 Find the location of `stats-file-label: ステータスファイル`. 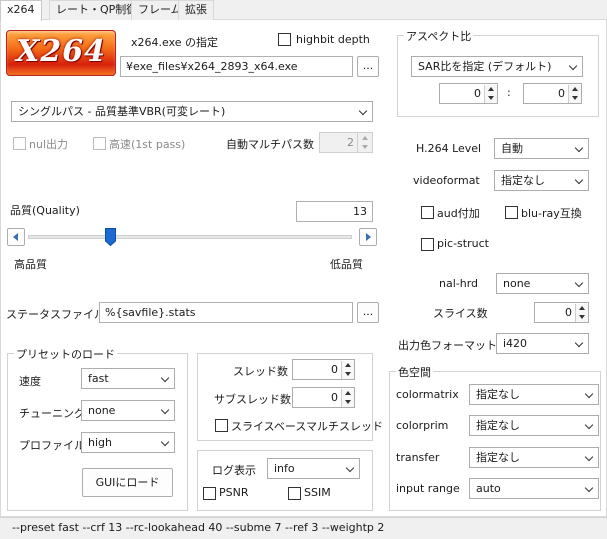

stats-file-label: ステータスファイル is located at coordinates (55, 314).